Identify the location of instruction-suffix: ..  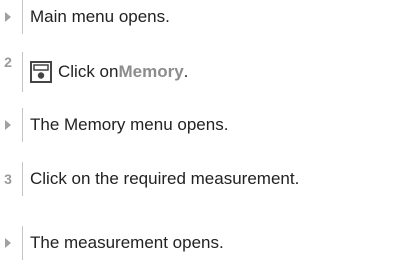
(186, 71).